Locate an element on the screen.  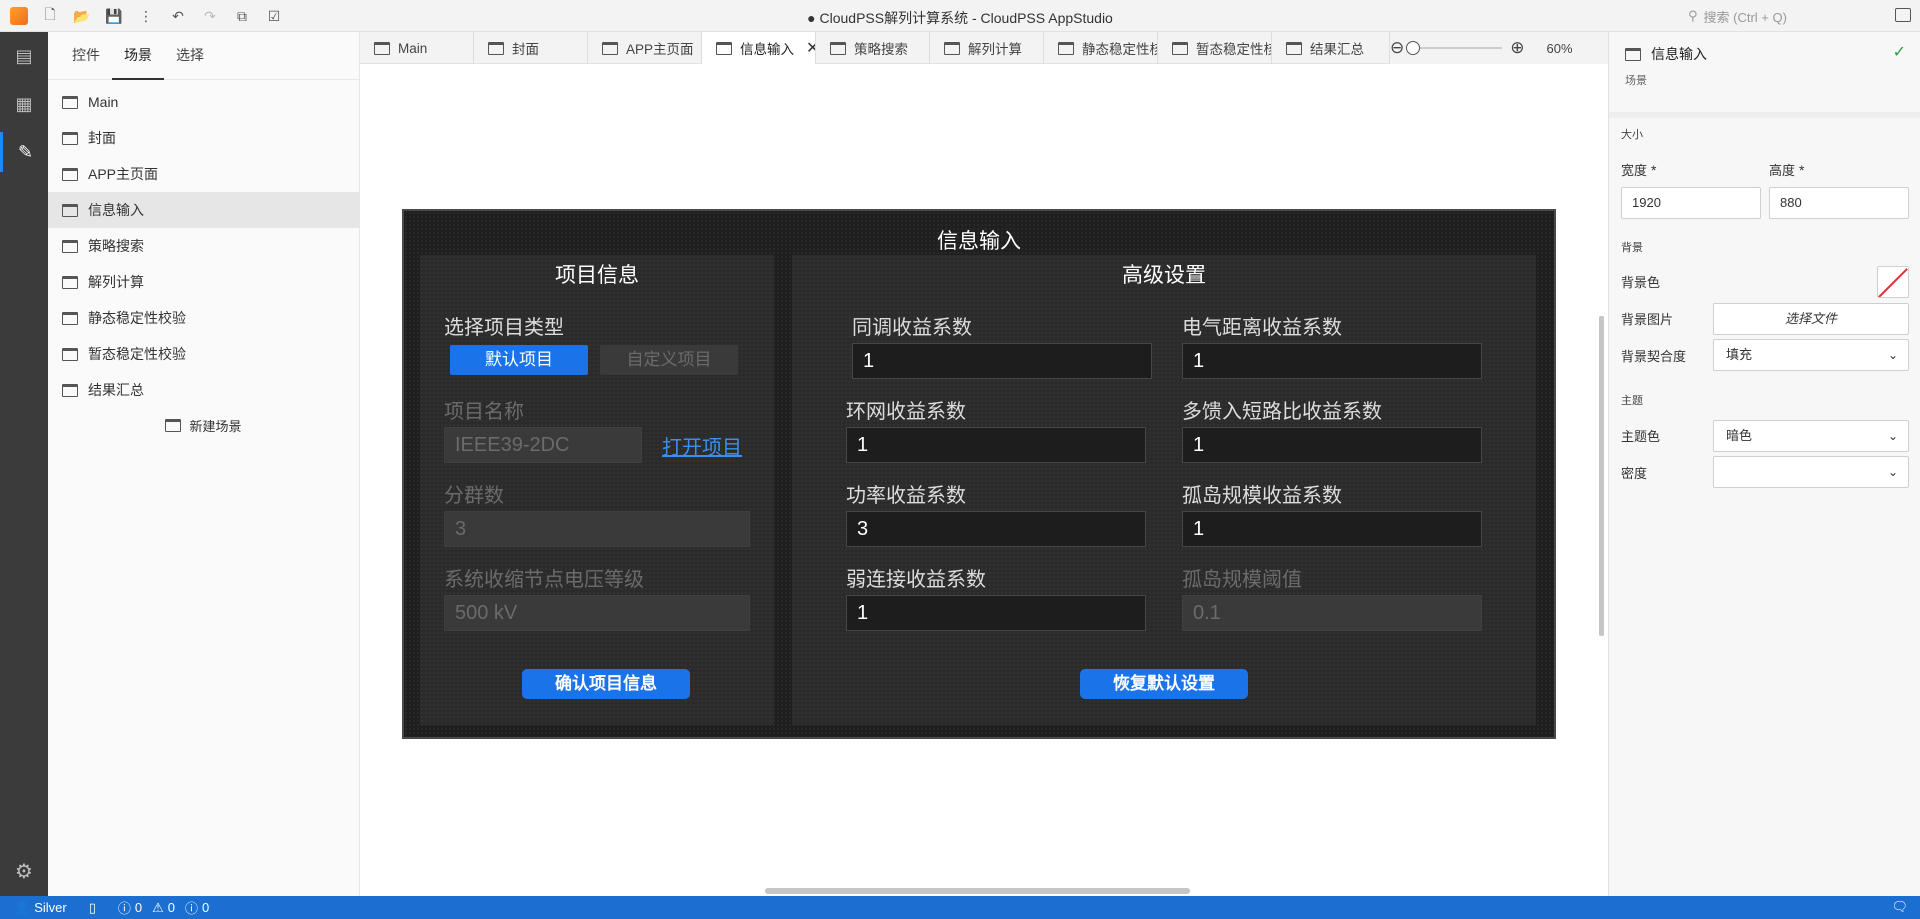
ring-network-coef-field: 1 is located at coordinates (996, 445).